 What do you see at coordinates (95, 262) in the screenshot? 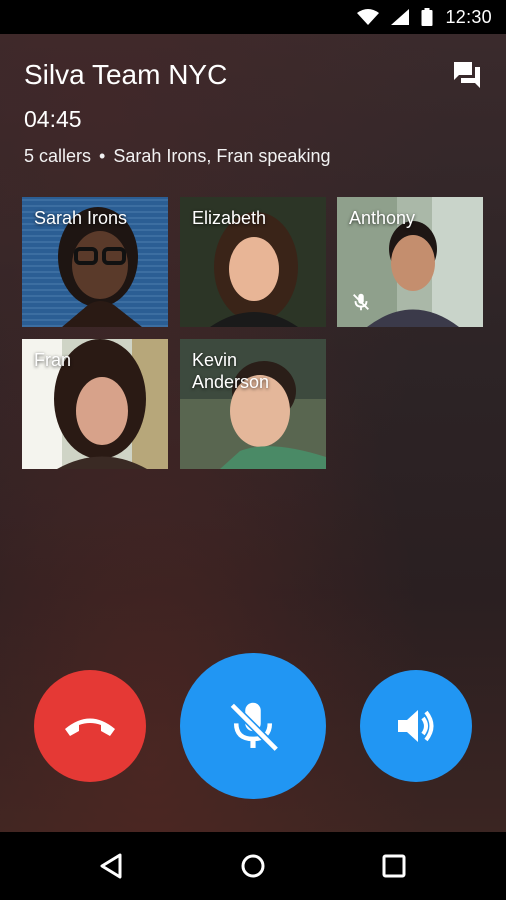
I see `participant-tile: Sarah Irons` at bounding box center [95, 262].